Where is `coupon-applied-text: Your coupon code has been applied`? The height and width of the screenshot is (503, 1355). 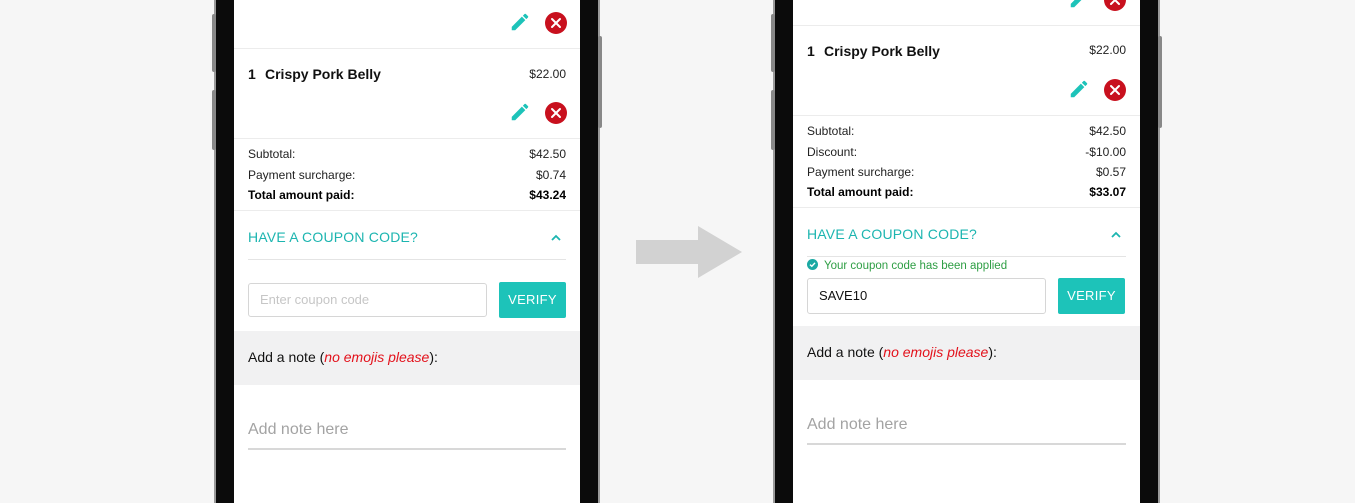
coupon-applied-text: Your coupon code has been applied is located at coordinates (916, 266).